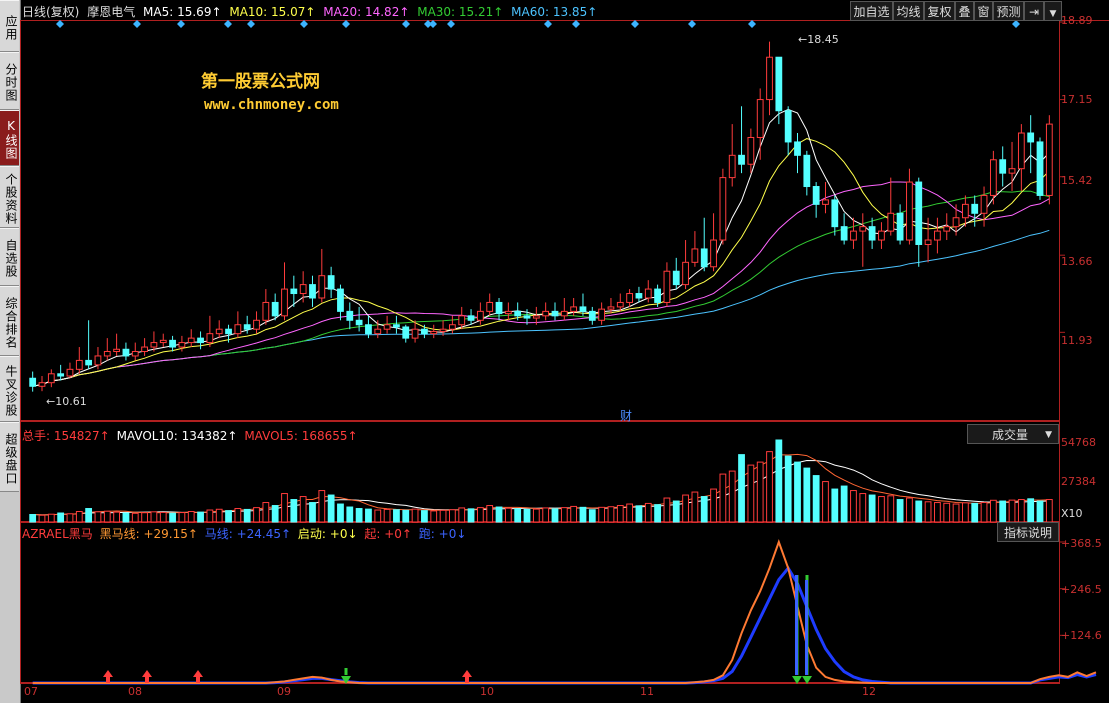  Describe the element at coordinates (9, 457) in the screenshot. I see `sidebar-item-level2: 超级盘口` at that location.